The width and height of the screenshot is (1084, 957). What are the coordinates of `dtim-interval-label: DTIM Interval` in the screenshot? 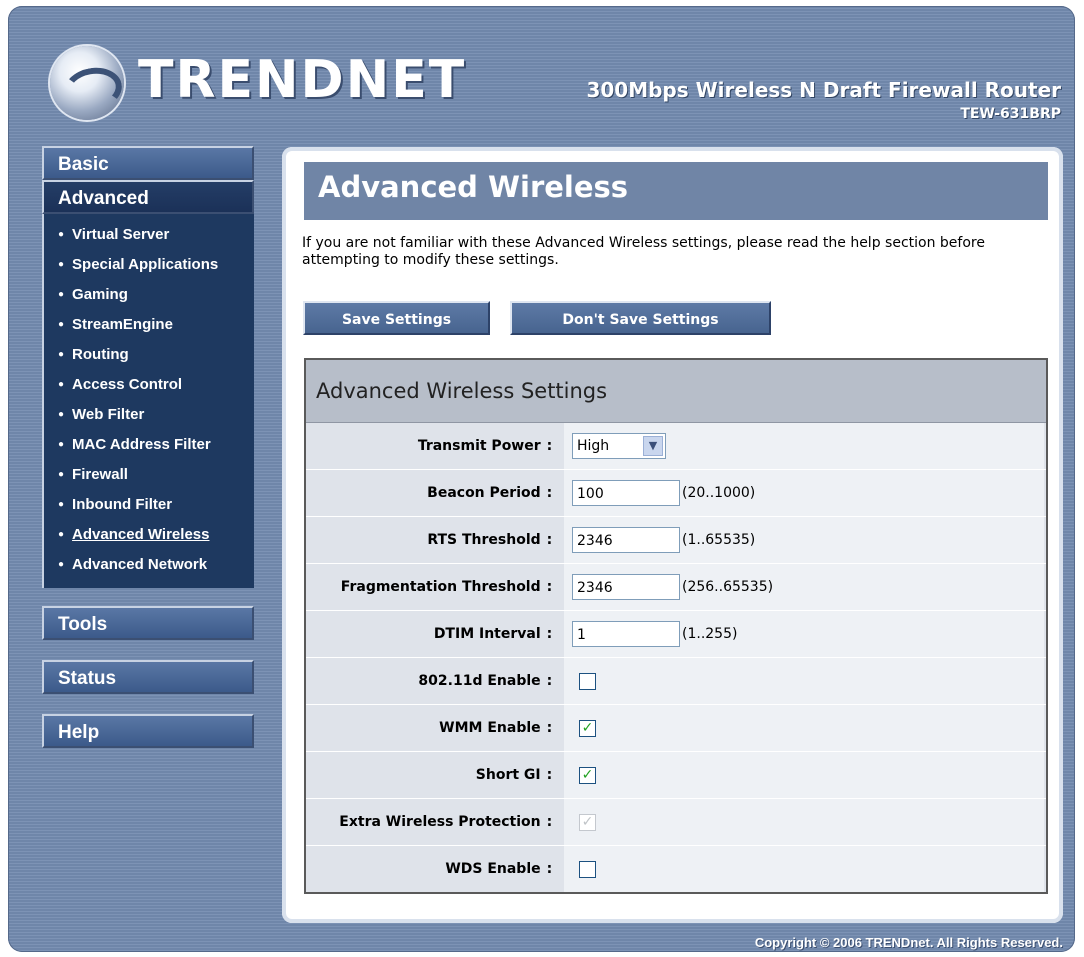 It's located at (487, 634).